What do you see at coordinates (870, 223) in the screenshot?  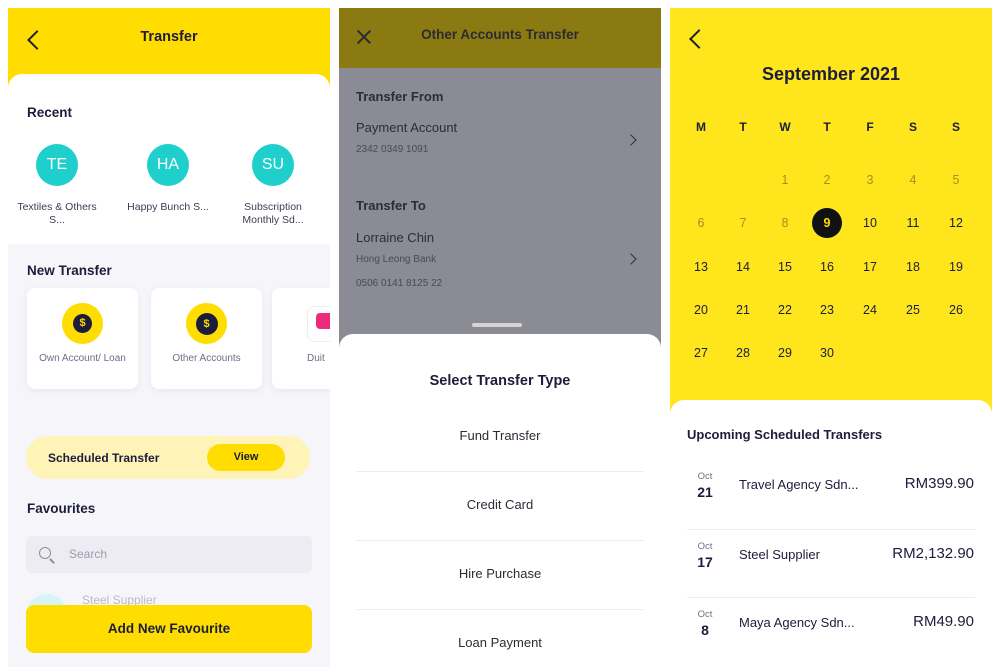 I see `calendar-day: 10` at bounding box center [870, 223].